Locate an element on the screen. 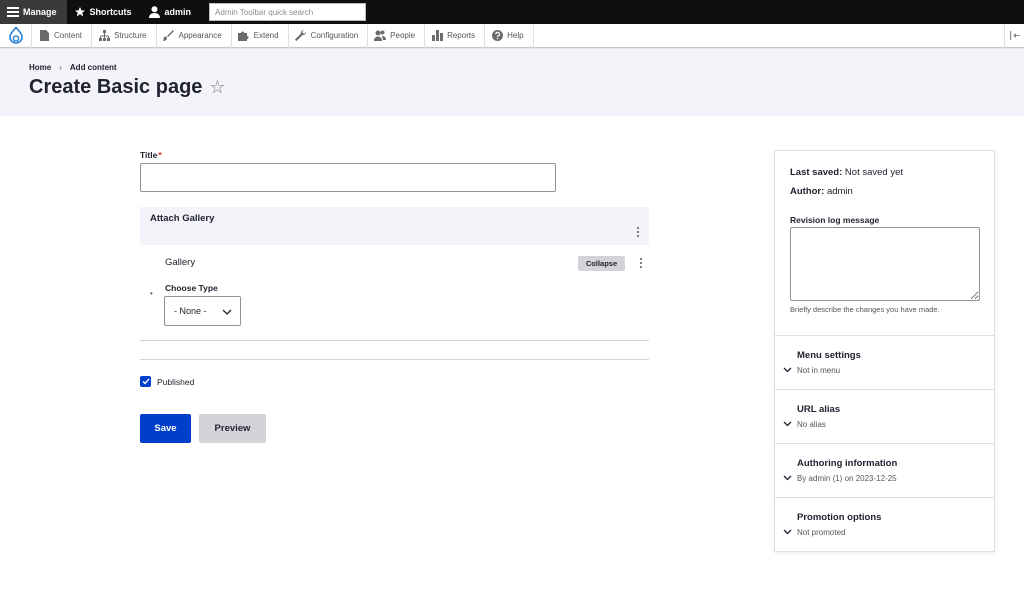 The height and width of the screenshot is (602, 1024). bar-chart-icon is located at coordinates (437, 36).